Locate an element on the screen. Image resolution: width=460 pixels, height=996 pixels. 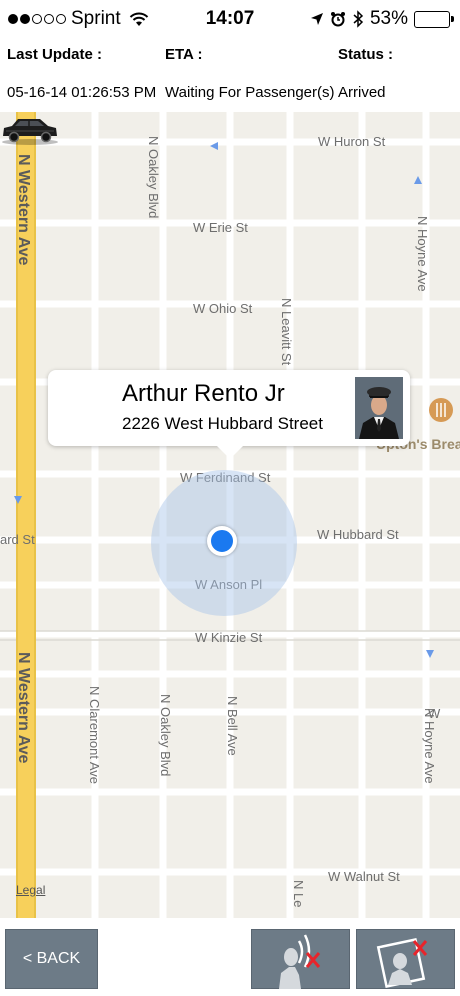
cancel-ride-button is located at coordinates (405, 959).